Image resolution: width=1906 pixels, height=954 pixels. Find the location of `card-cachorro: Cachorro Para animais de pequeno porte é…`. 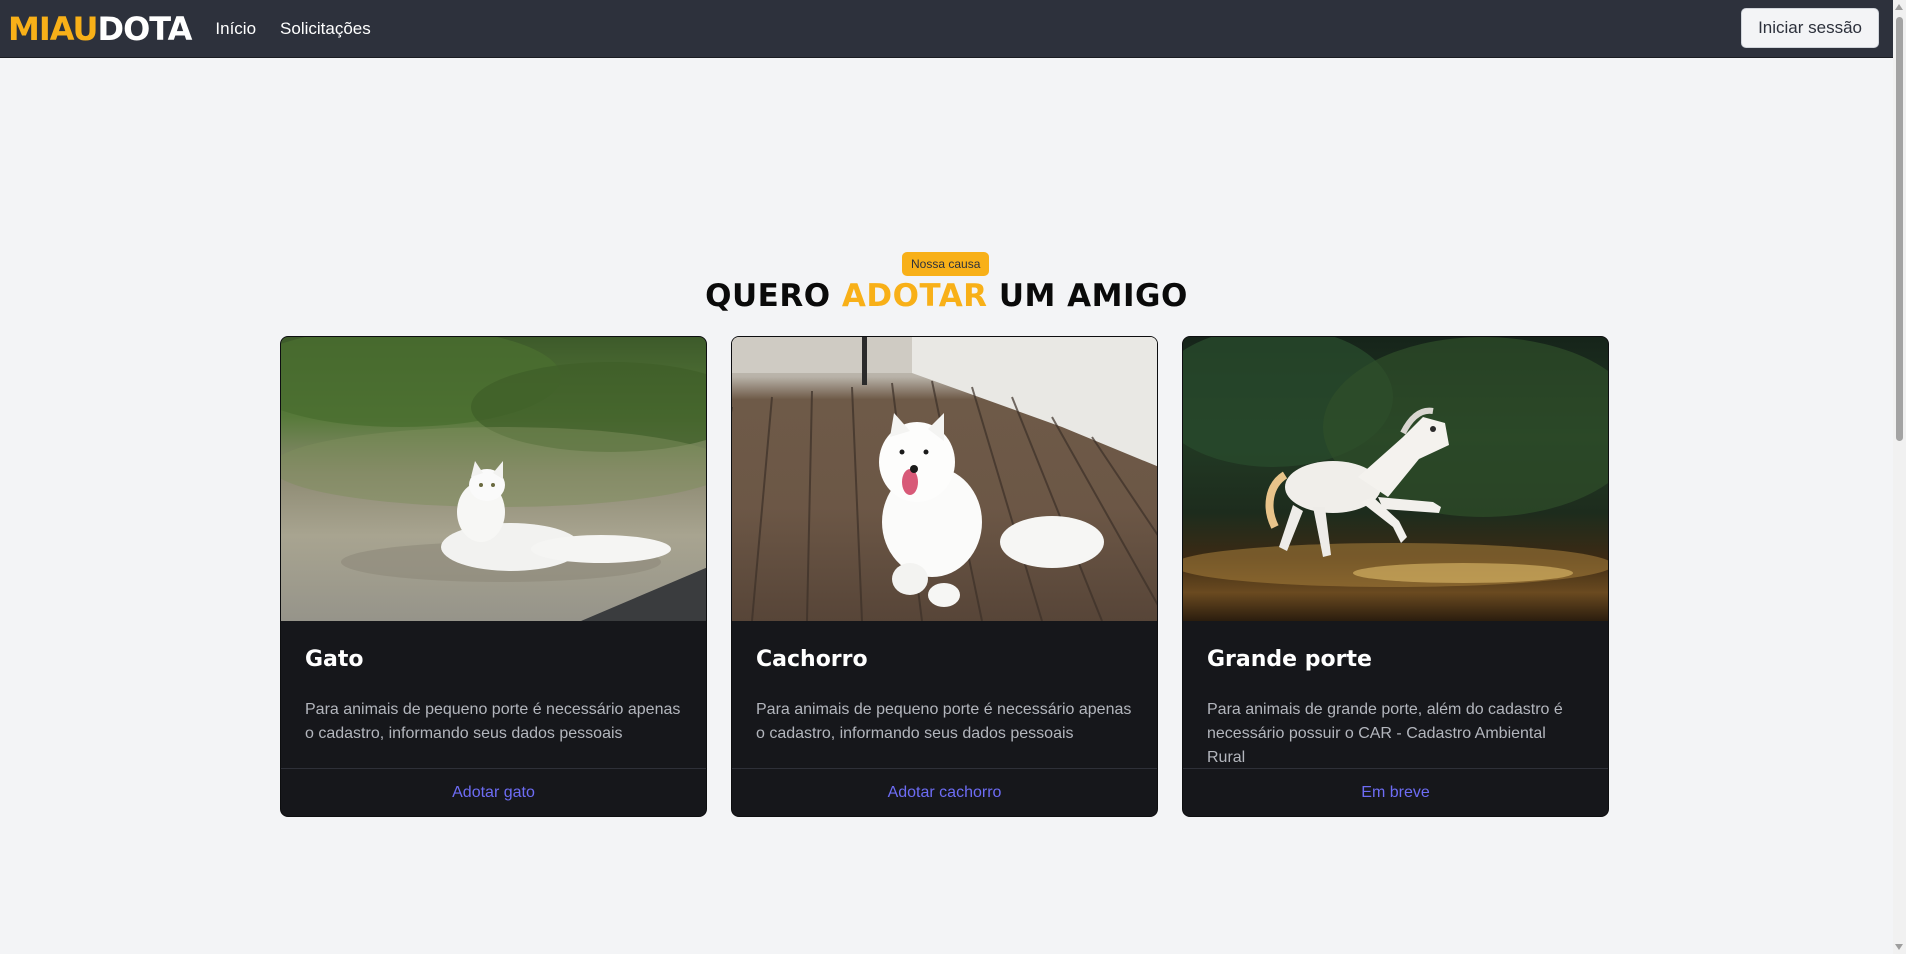

card-cachorro: Cachorro Para animais de pequeno porte é… is located at coordinates (944, 576).